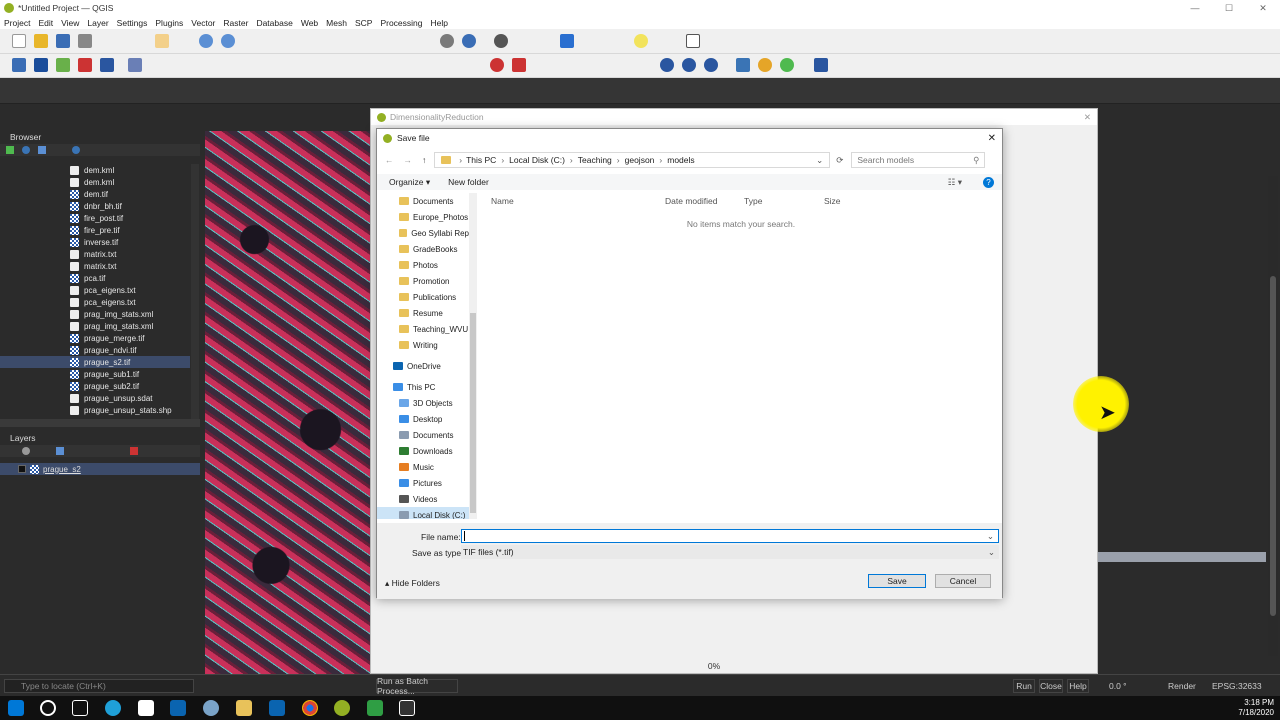  Describe the element at coordinates (99, 686) in the screenshot. I see `locator-input: Type to locate (Ctrl+K)` at that location.